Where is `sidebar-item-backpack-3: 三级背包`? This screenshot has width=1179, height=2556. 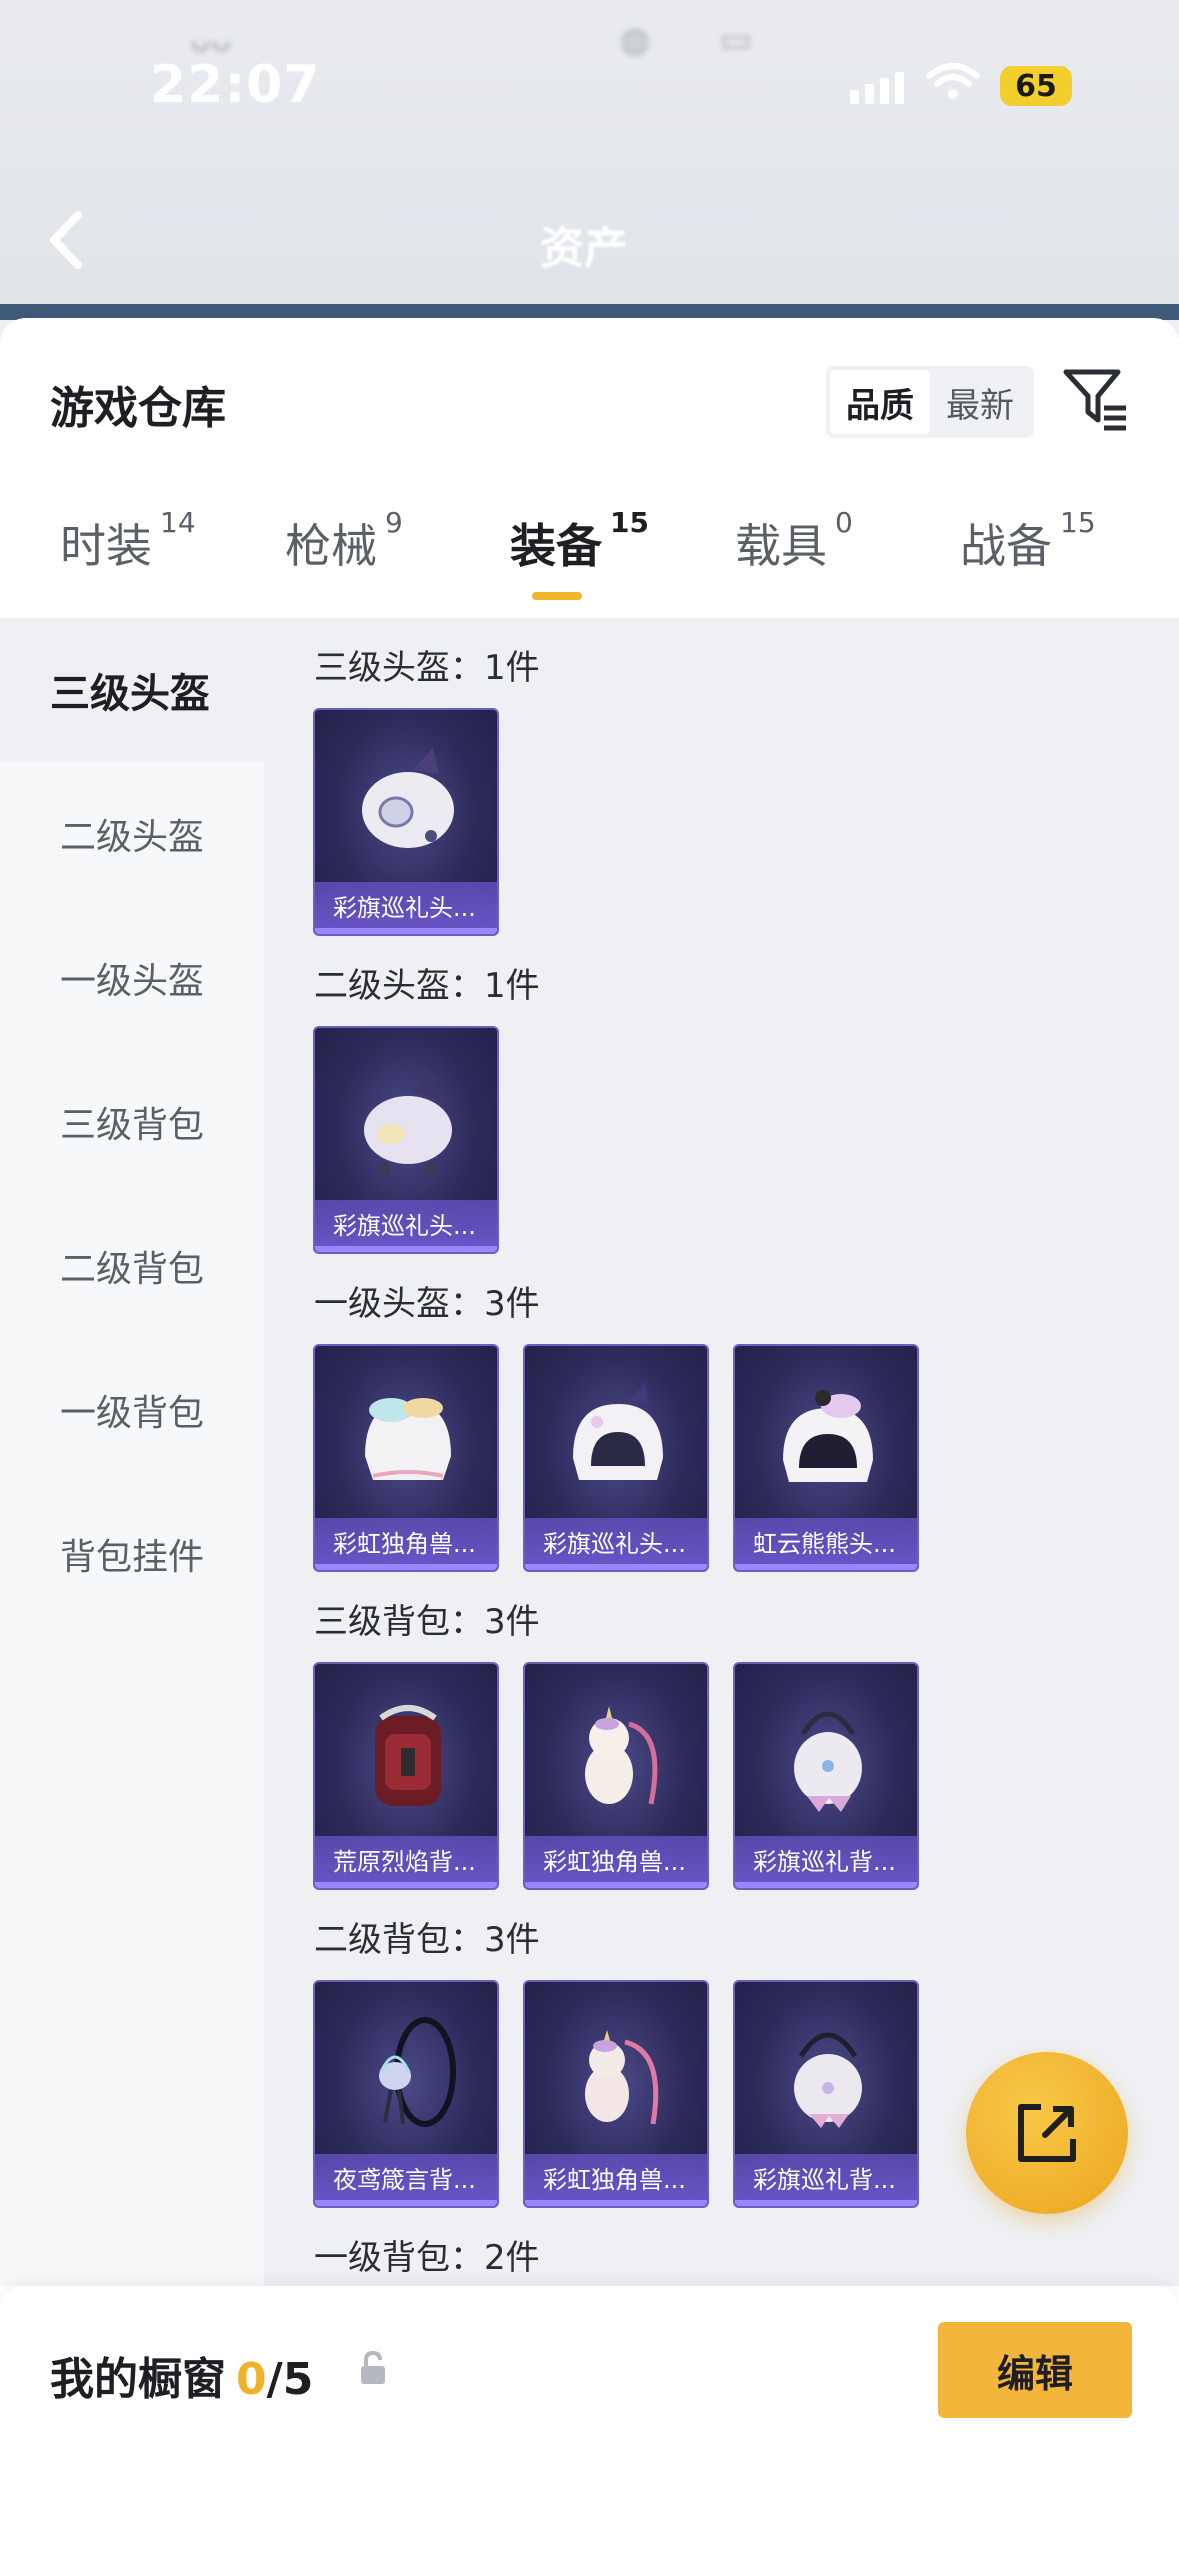
sidebar-item-backpack-3: 三级背包 is located at coordinates (132, 1122).